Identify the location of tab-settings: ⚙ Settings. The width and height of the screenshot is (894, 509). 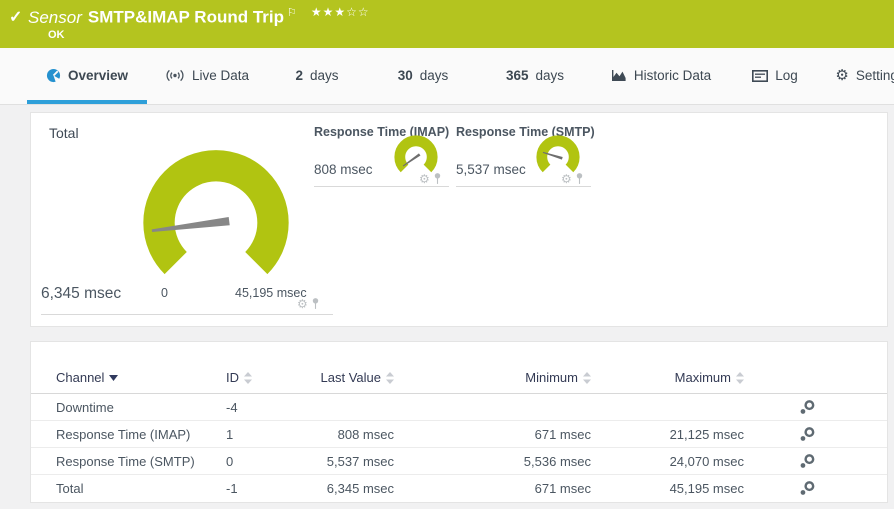
(856, 76).